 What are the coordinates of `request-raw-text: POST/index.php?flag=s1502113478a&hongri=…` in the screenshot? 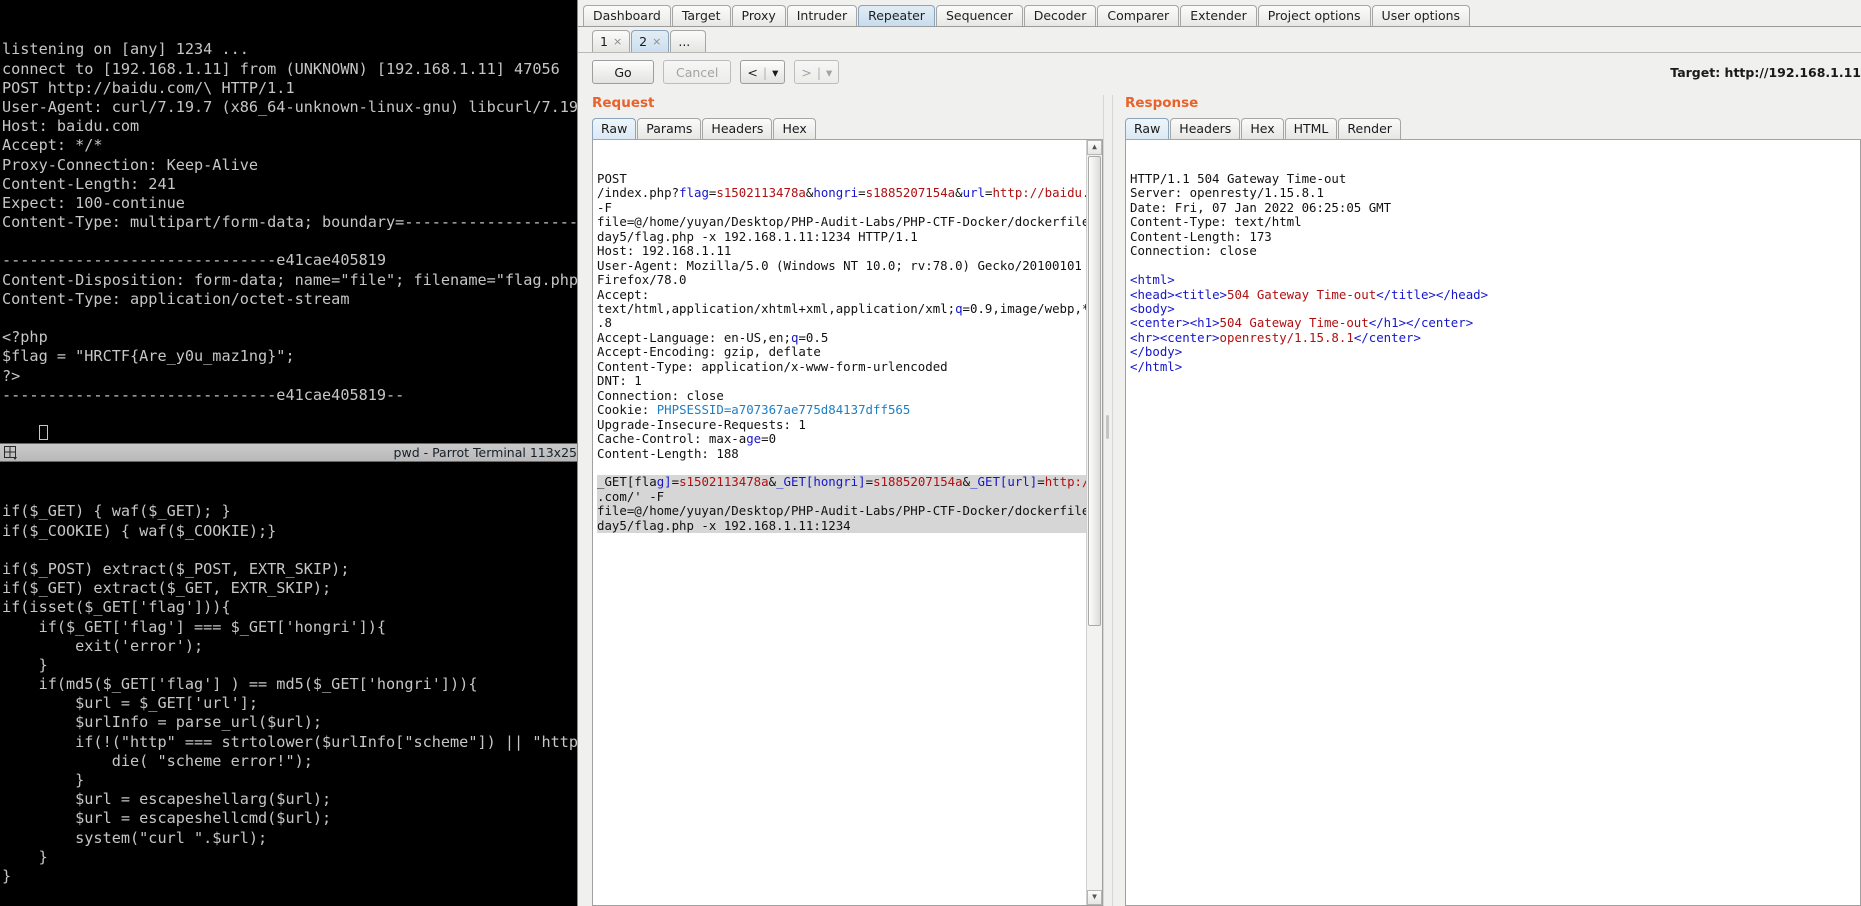 It's located at (847, 352).